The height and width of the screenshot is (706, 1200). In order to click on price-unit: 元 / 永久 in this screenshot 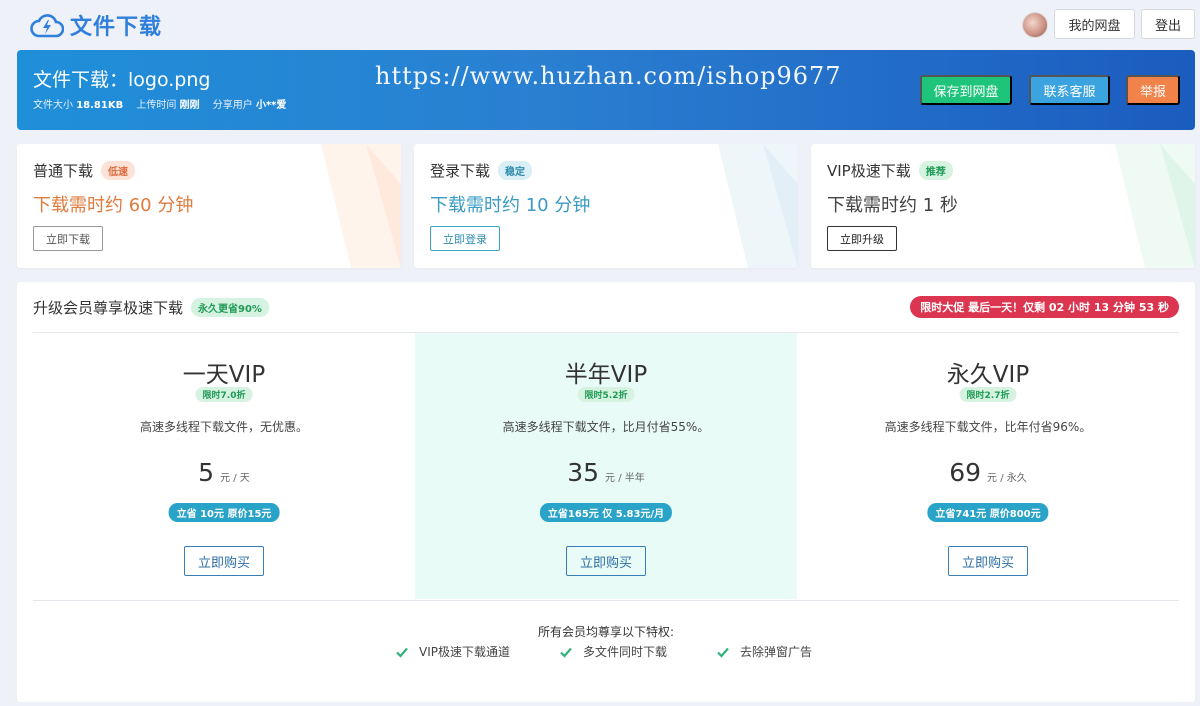, I will do `click(1007, 478)`.